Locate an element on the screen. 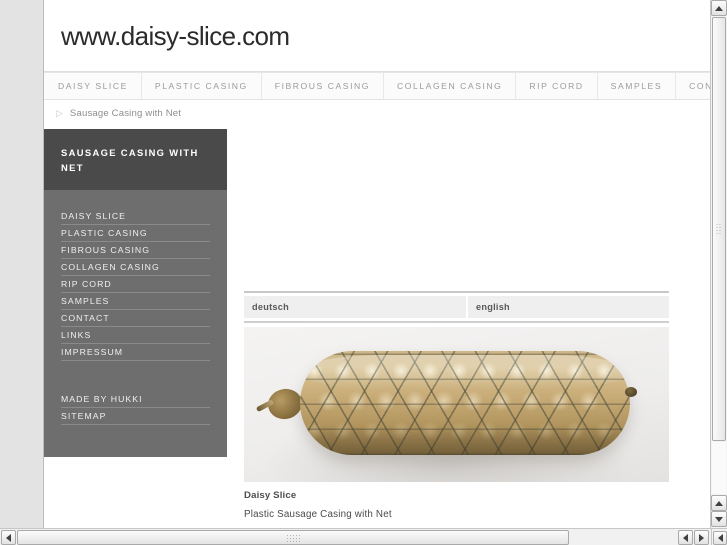 This screenshot has height=545, width=727. sausage-shadow is located at coordinates (465, 440).